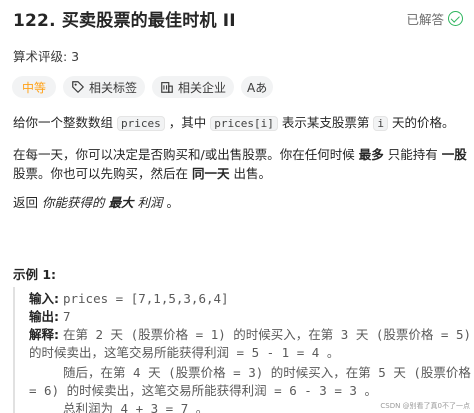 This screenshot has width=474, height=413. What do you see at coordinates (184, 154) in the screenshot?
I see `desc-text: 在每一天，你可以决定是否购买和/或出售股票。你在任何时候` at bounding box center [184, 154].